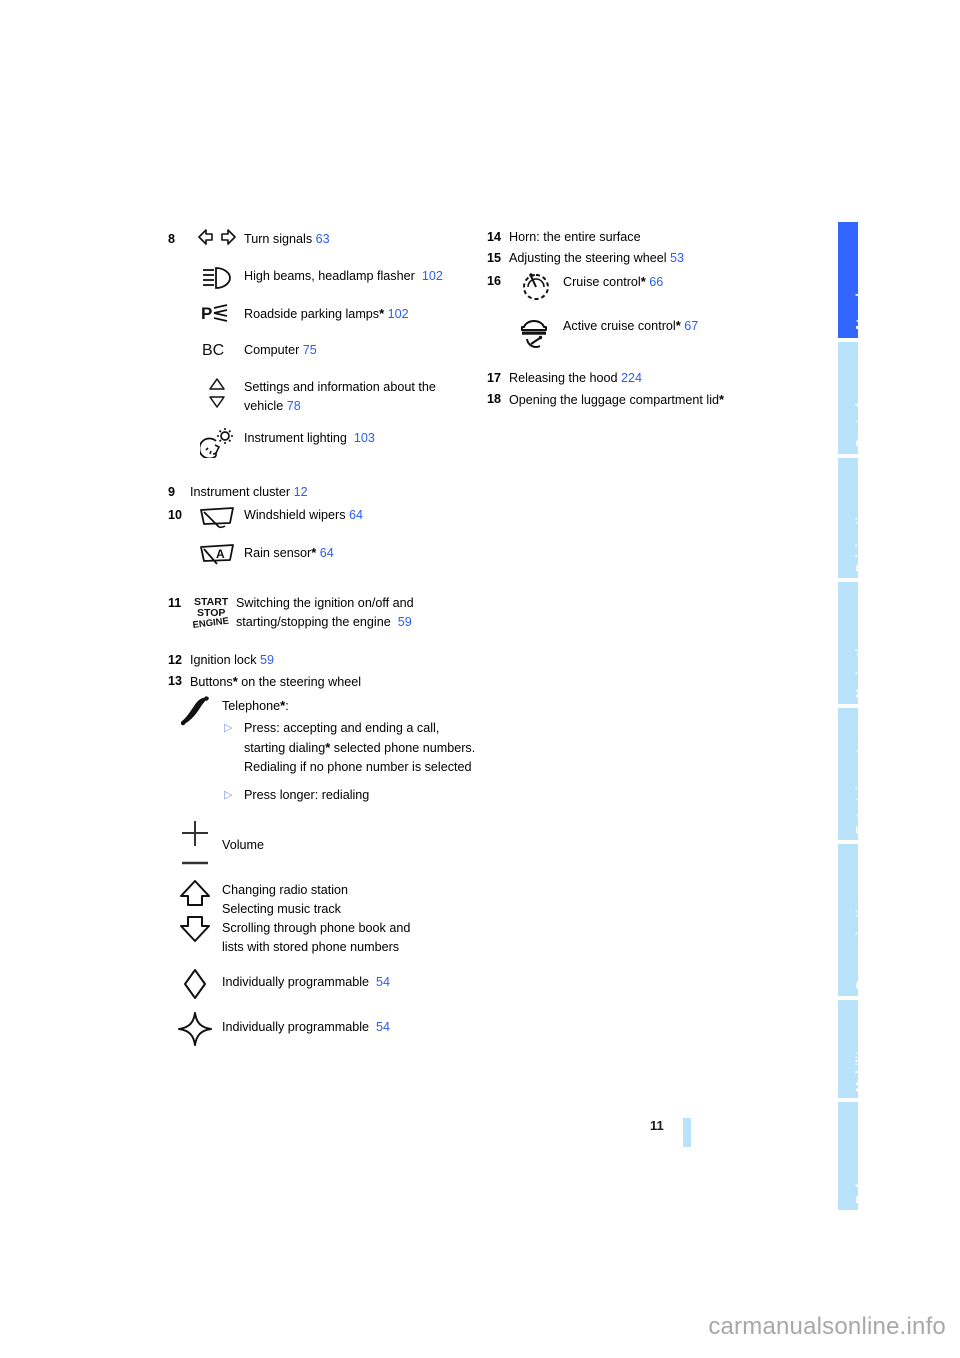 This screenshot has width=960, height=1358. I want to click on entry-17-text: Releasing the hood 224, so click(648, 378).